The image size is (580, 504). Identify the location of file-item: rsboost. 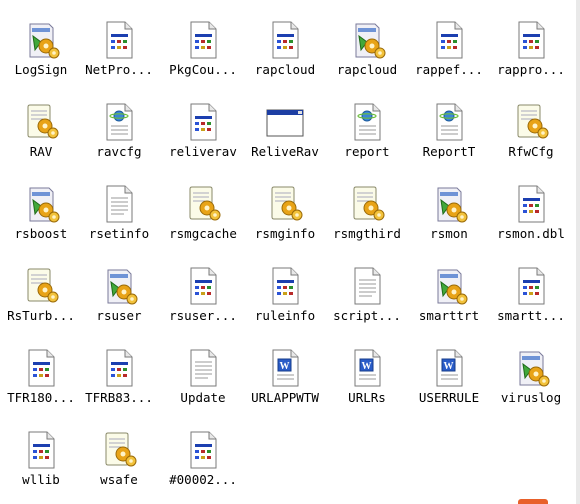
(41, 219).